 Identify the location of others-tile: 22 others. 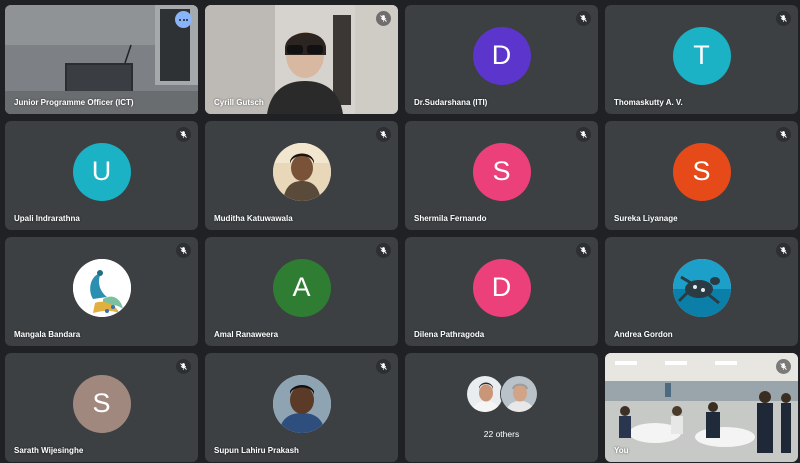
(501, 407).